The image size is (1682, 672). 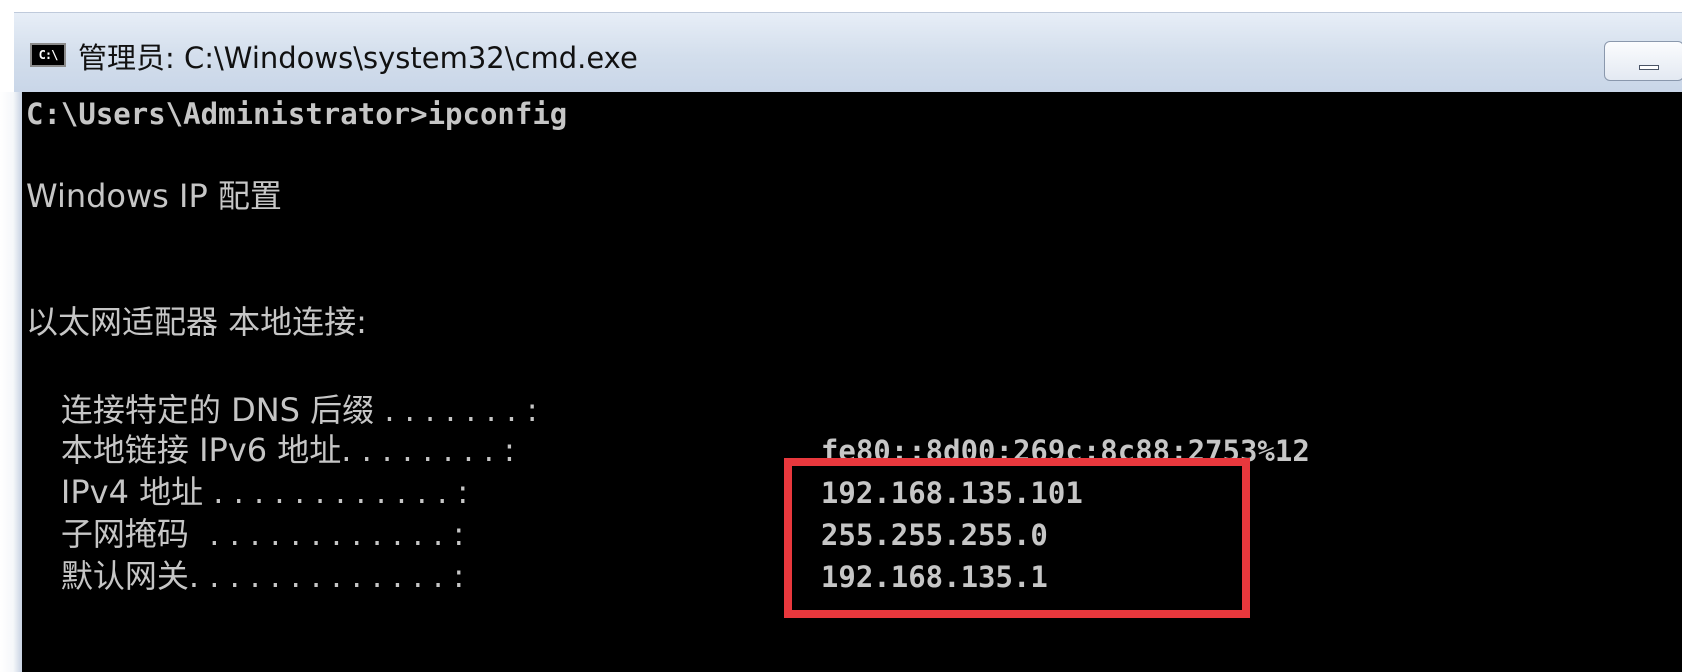 I want to click on entry-value: 255.255.255.0, so click(x=934, y=535).